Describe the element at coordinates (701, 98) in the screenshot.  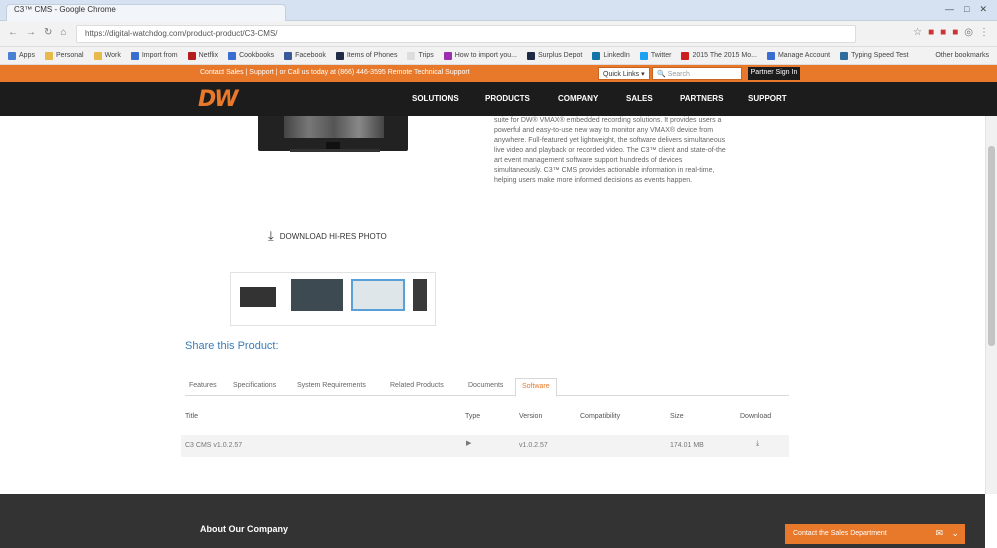
I see `nav-partners: PARTNERS` at that location.